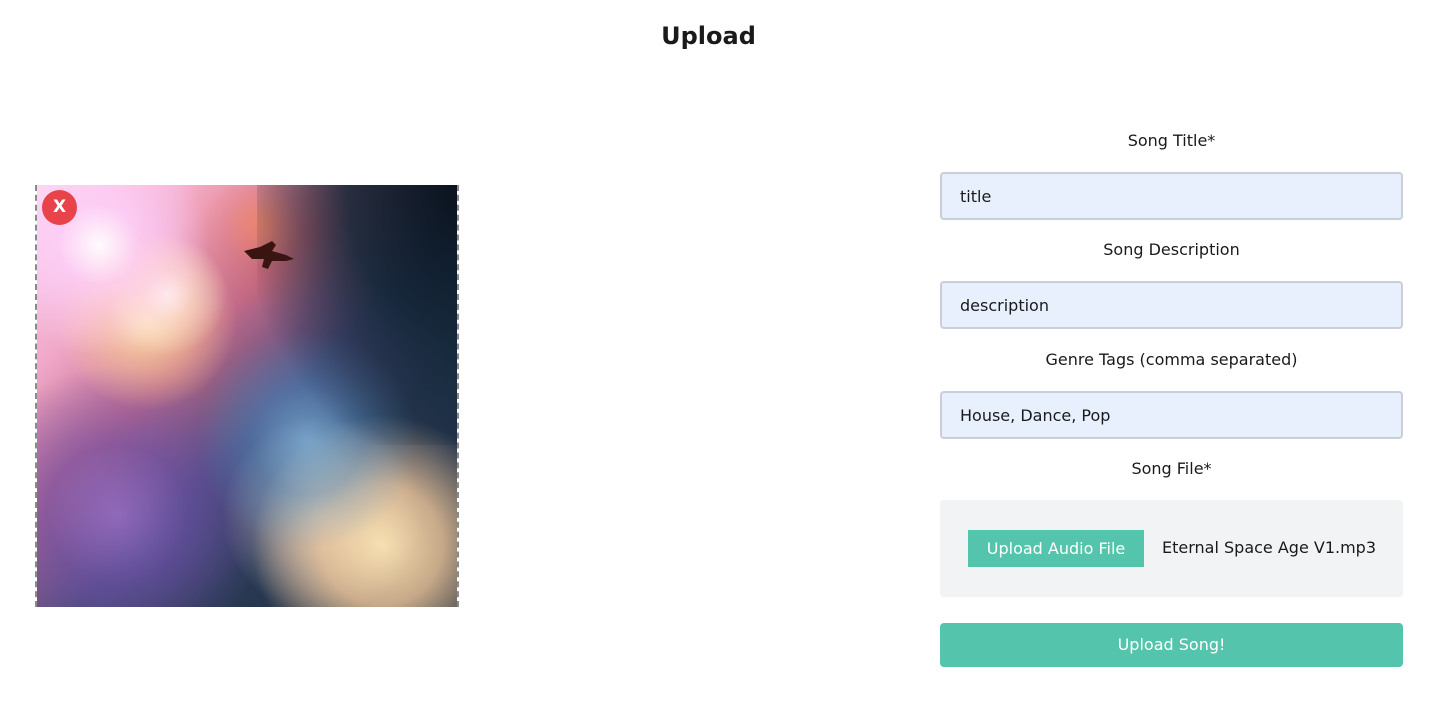  Describe the element at coordinates (1171, 359) in the screenshot. I see `genre-tags-label: Genre Tags (comma separated)` at that location.